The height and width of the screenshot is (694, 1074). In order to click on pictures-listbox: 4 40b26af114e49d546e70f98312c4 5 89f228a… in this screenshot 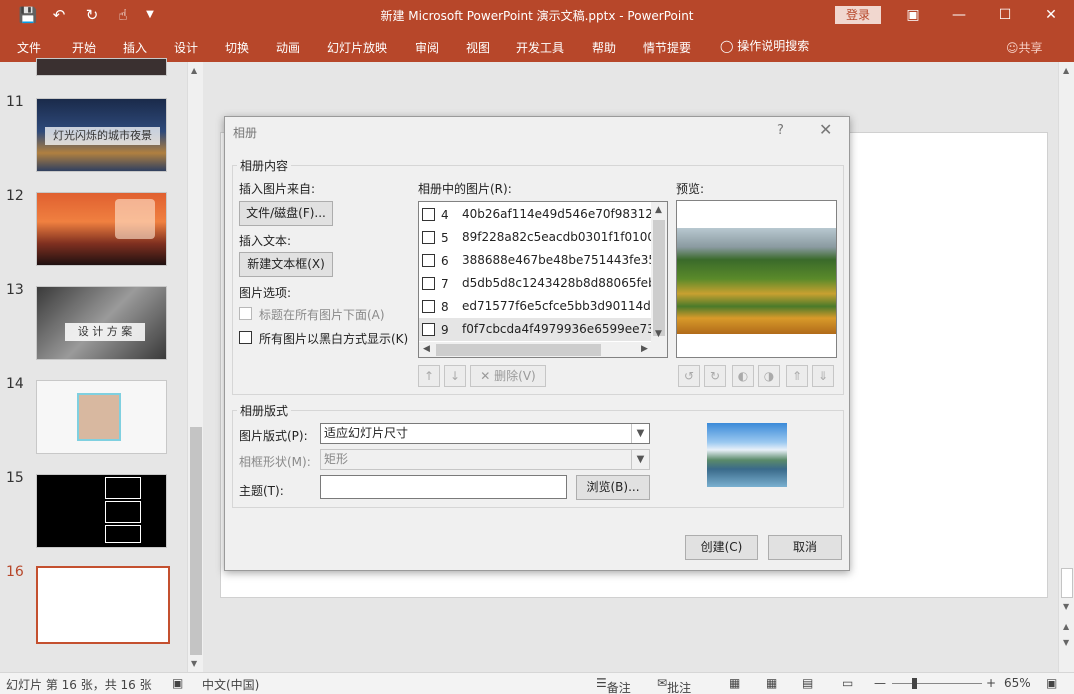, I will do `click(543, 279)`.